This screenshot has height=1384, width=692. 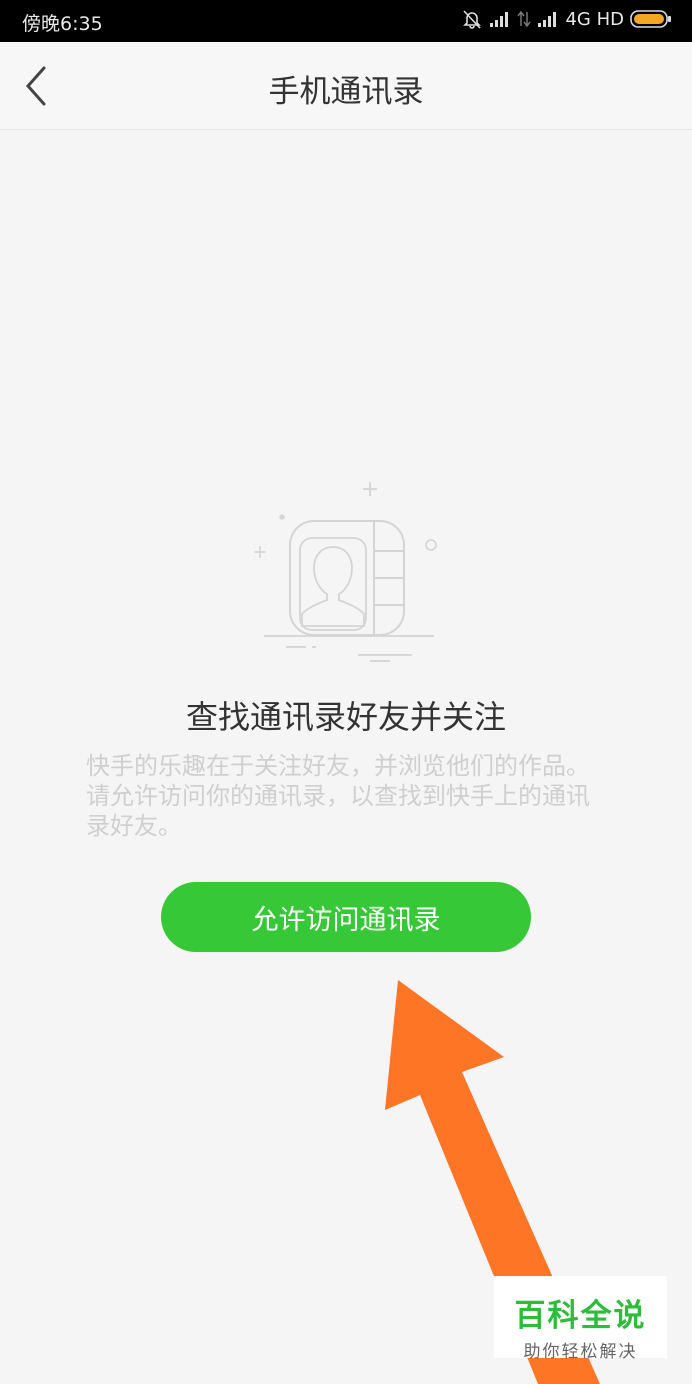 I want to click on data-arrows-icon, so click(x=524, y=19).